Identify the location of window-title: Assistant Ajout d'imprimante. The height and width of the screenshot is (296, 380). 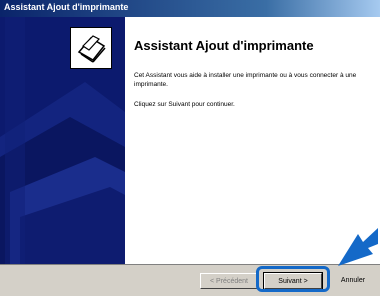
(66, 7).